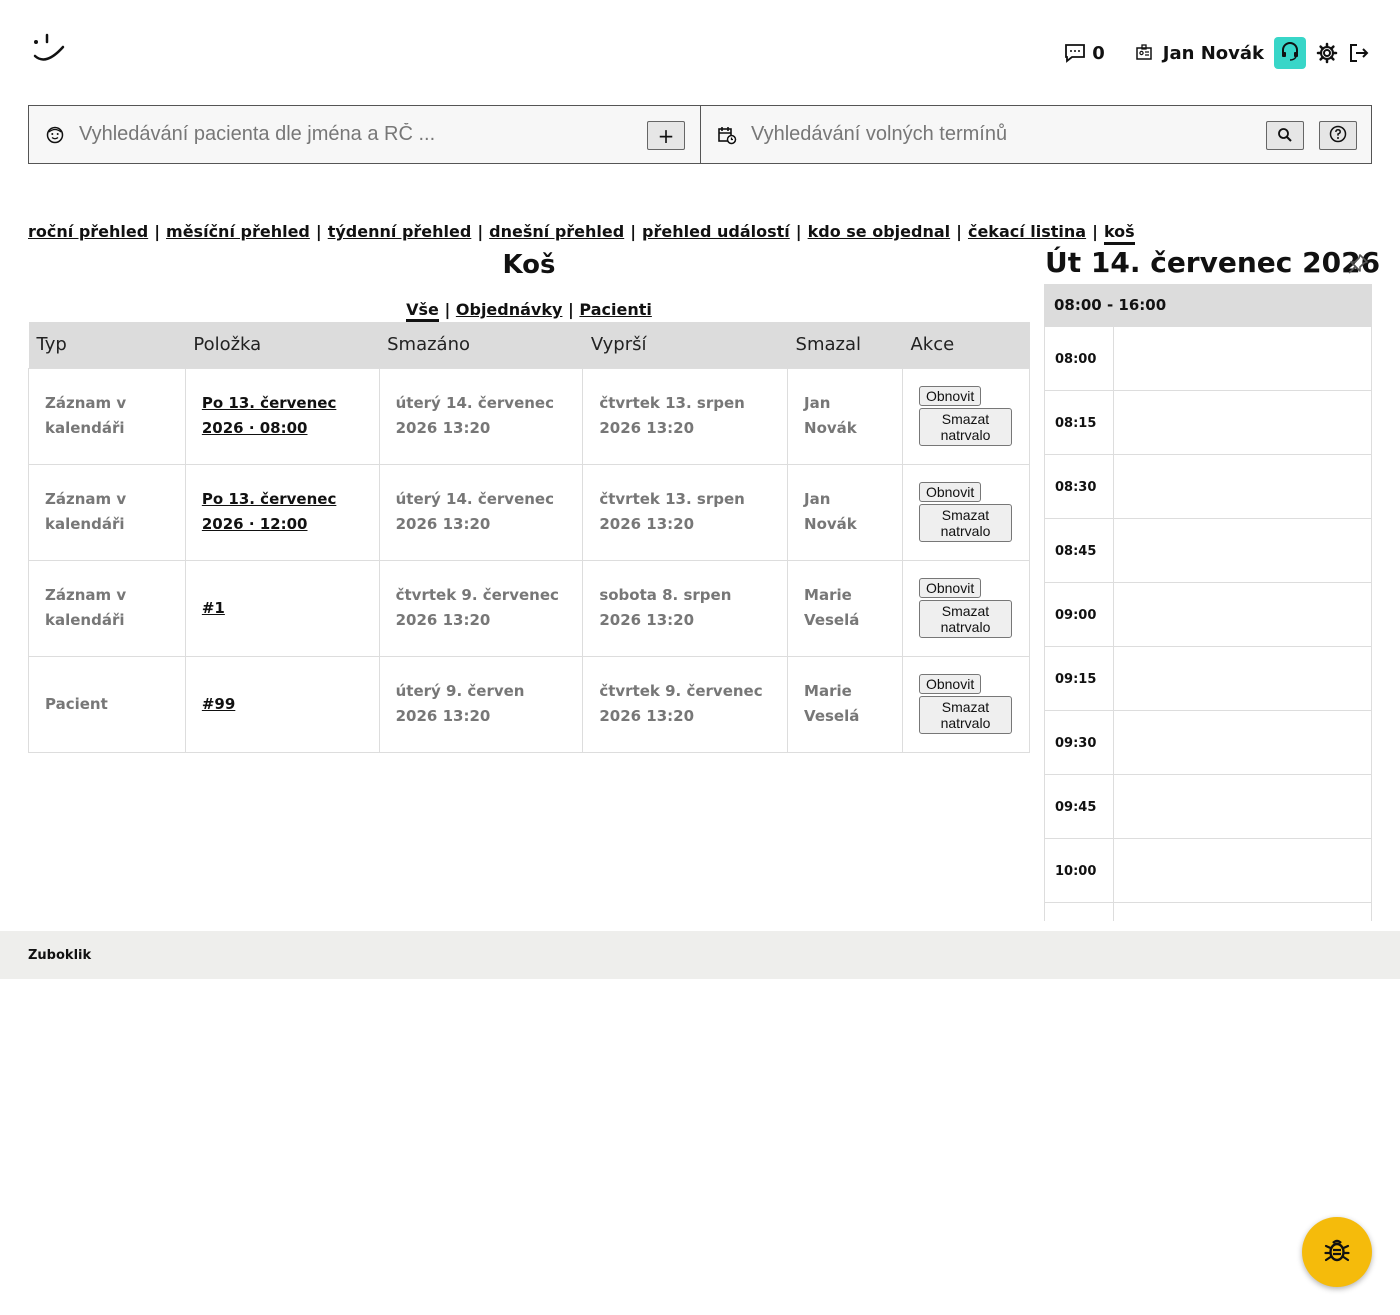  What do you see at coordinates (1359, 53) in the screenshot?
I see `logout-icon` at bounding box center [1359, 53].